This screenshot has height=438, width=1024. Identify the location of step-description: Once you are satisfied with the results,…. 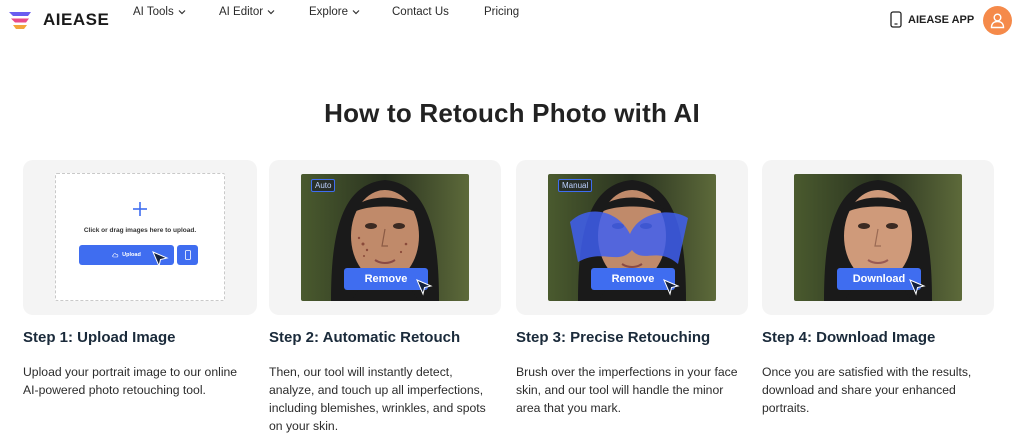
(867, 390).